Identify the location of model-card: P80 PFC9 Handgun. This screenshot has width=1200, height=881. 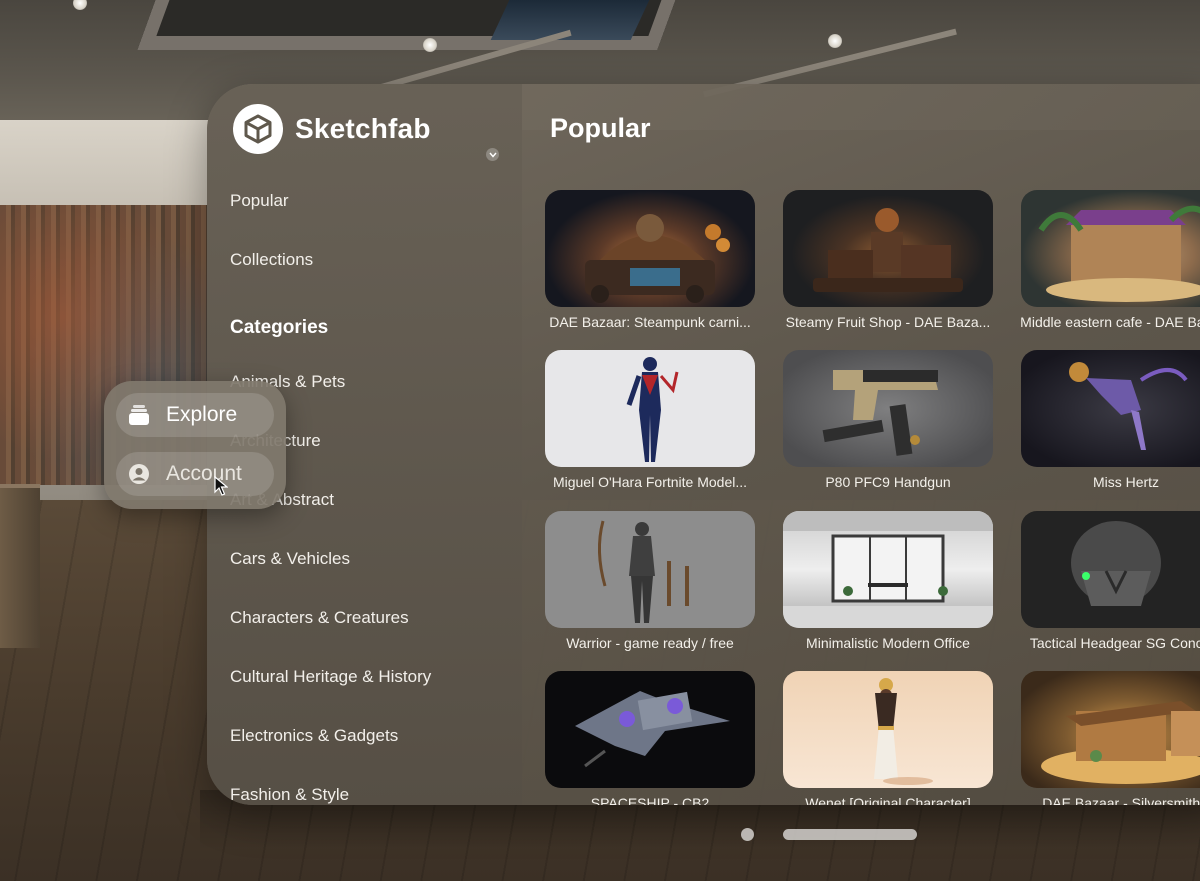
(895, 425).